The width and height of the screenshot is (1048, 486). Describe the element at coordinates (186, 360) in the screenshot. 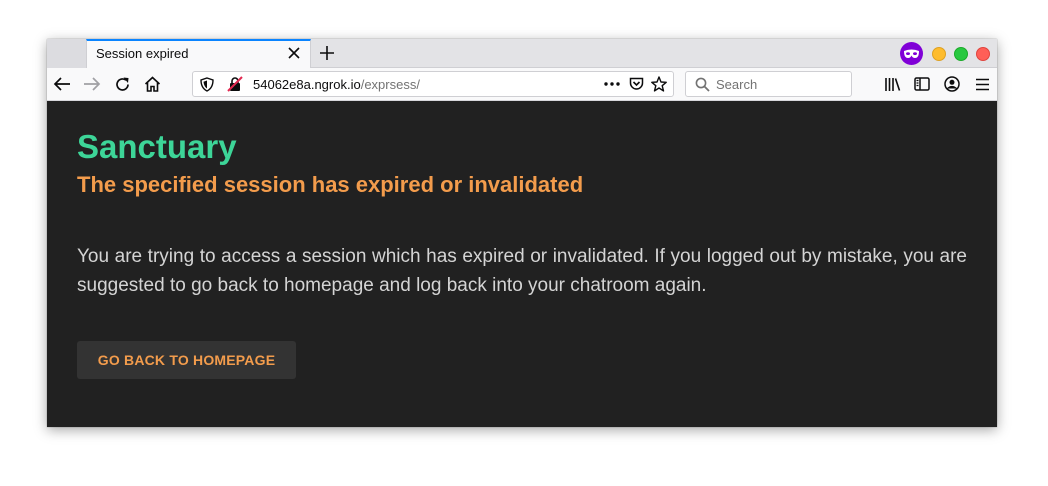

I see `go-back-to-homepage-button: GO BACK TO HOMEPAGE` at that location.